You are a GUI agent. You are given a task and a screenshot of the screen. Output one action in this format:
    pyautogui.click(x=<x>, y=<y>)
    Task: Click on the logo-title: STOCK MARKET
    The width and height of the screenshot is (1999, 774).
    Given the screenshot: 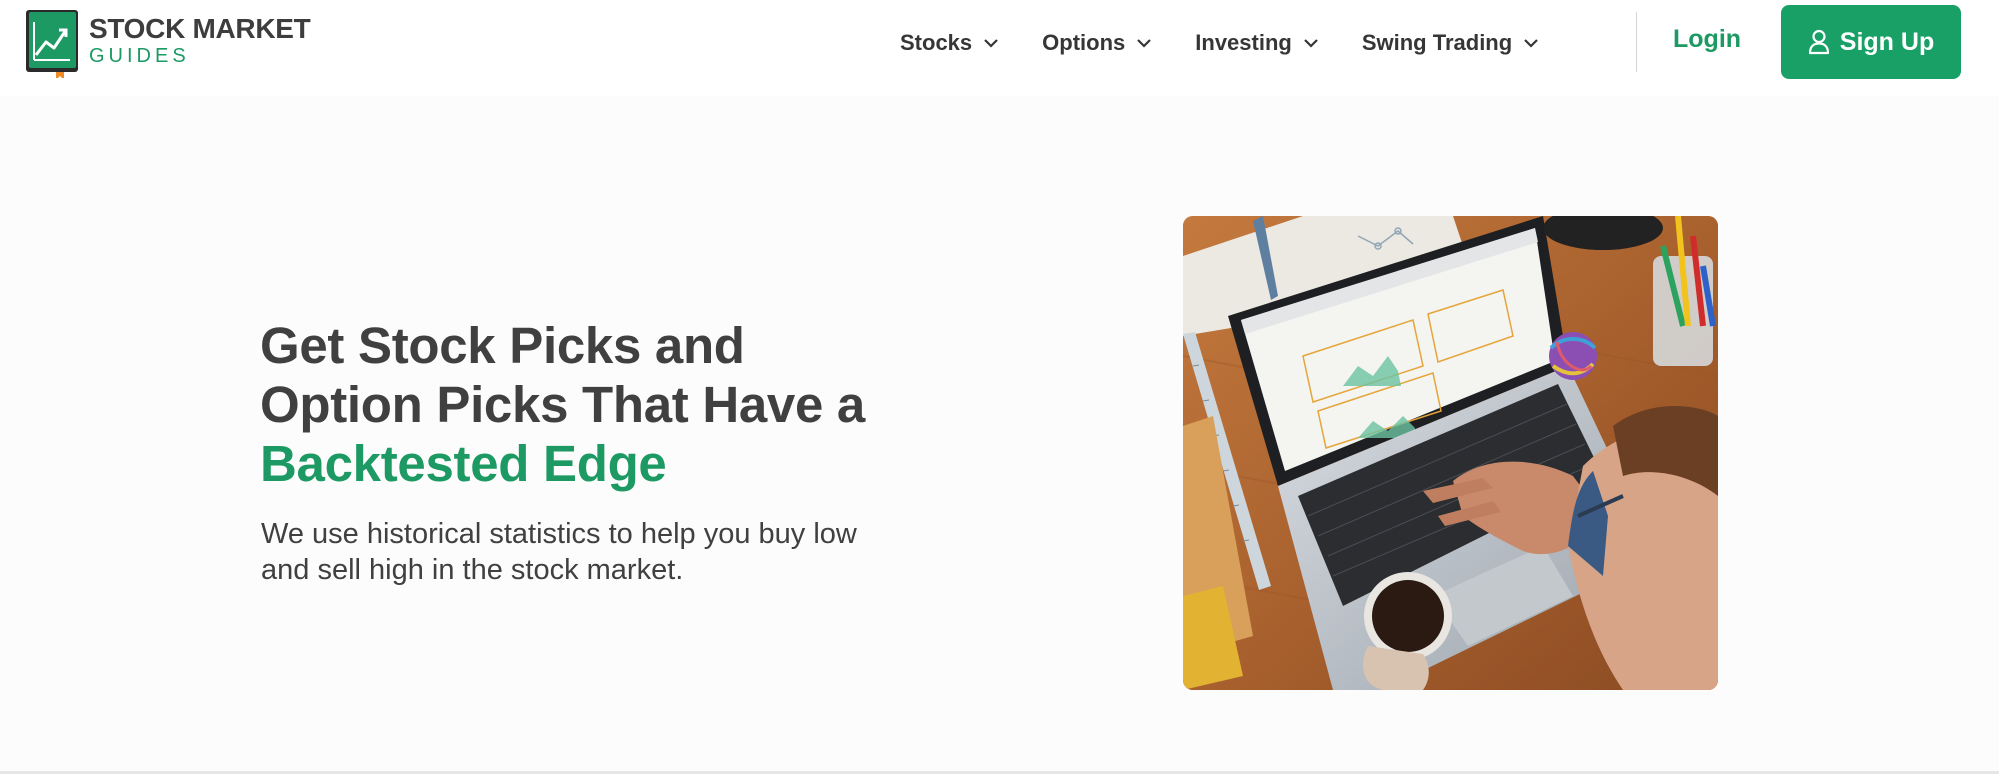 What is the action you would take?
    pyautogui.click(x=200, y=28)
    